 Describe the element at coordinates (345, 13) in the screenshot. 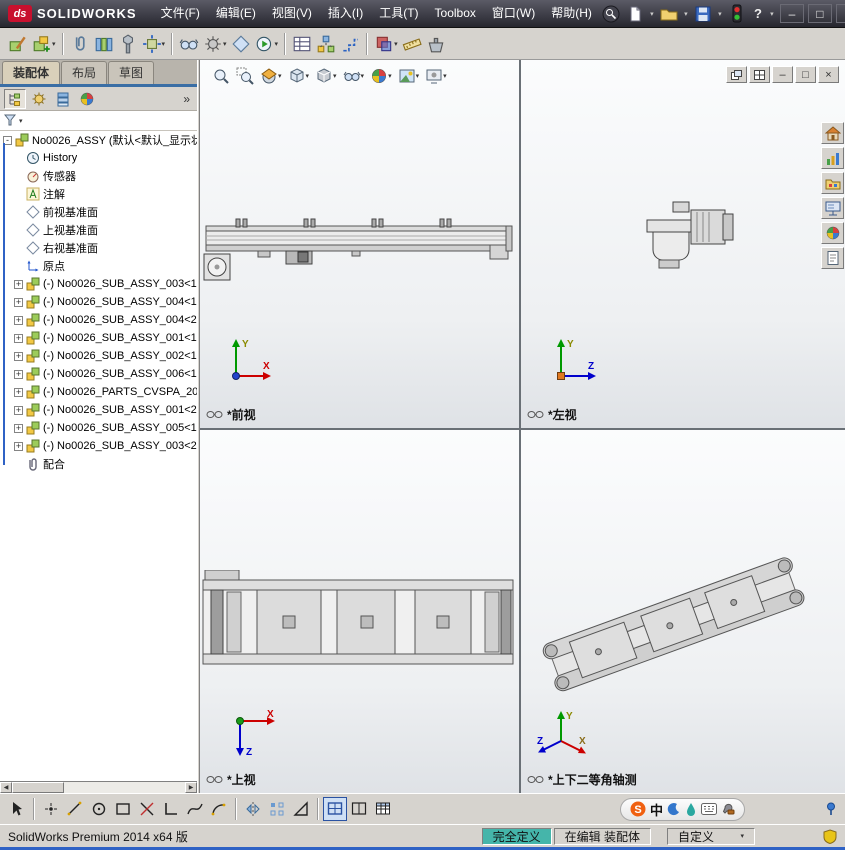

I see `menu-insert: 插入(I)` at that location.